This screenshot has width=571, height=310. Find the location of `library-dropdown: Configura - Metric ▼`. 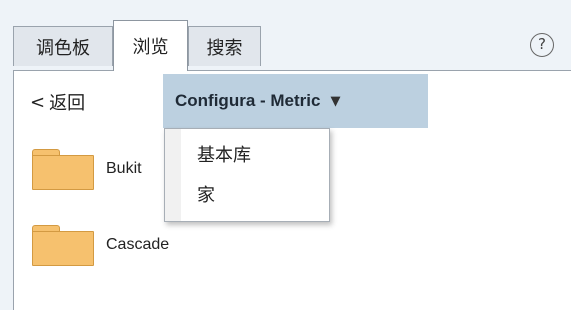

library-dropdown: Configura - Metric ▼ is located at coordinates (295, 101).